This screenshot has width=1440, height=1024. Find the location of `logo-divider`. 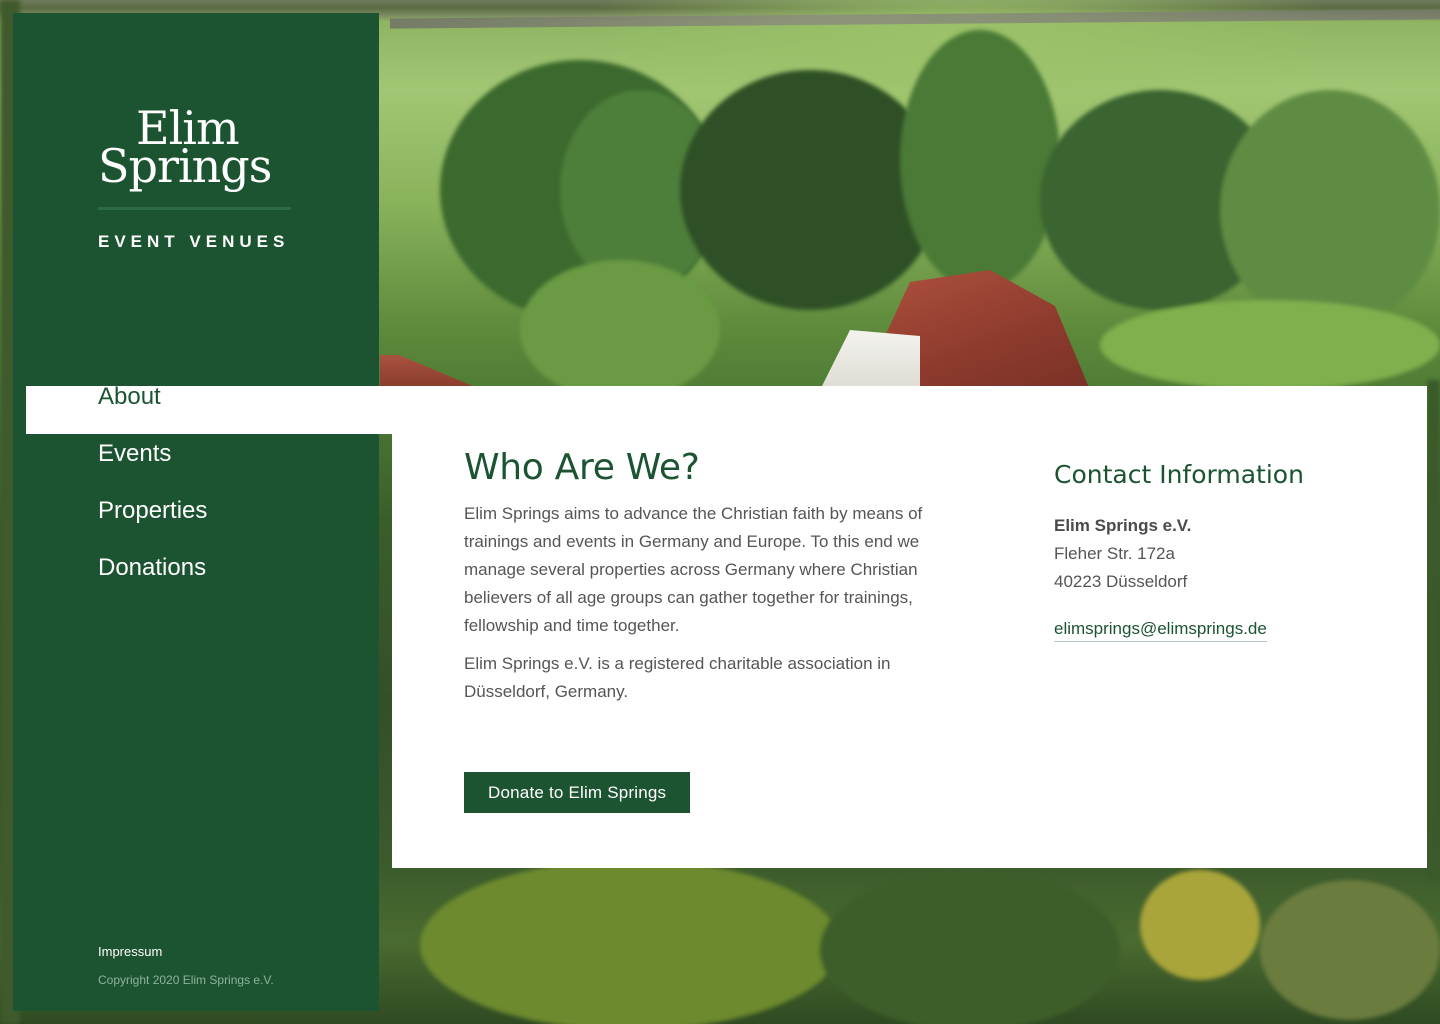

logo-divider is located at coordinates (194, 208).